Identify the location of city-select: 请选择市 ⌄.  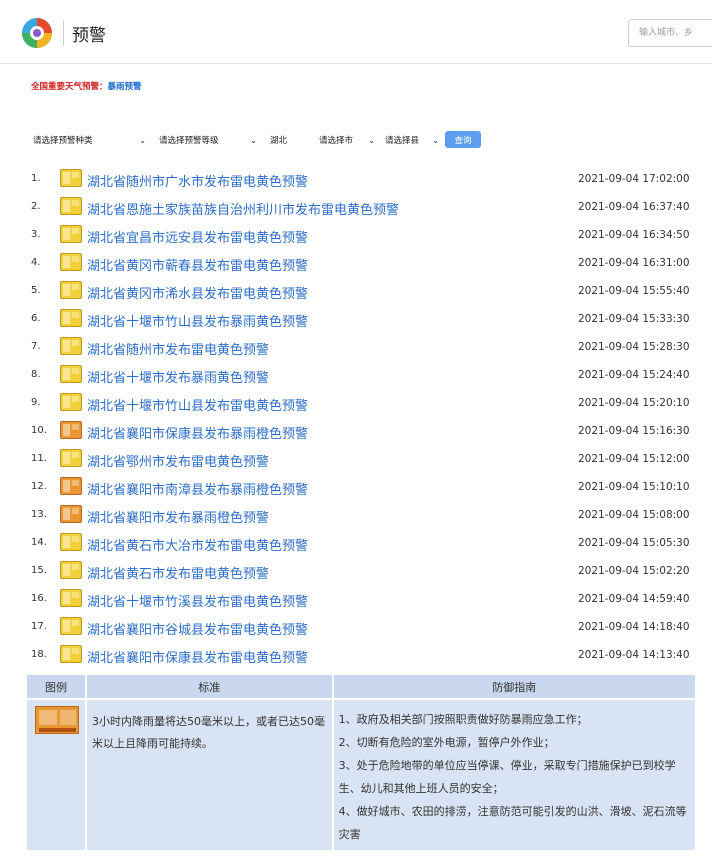
(347, 140).